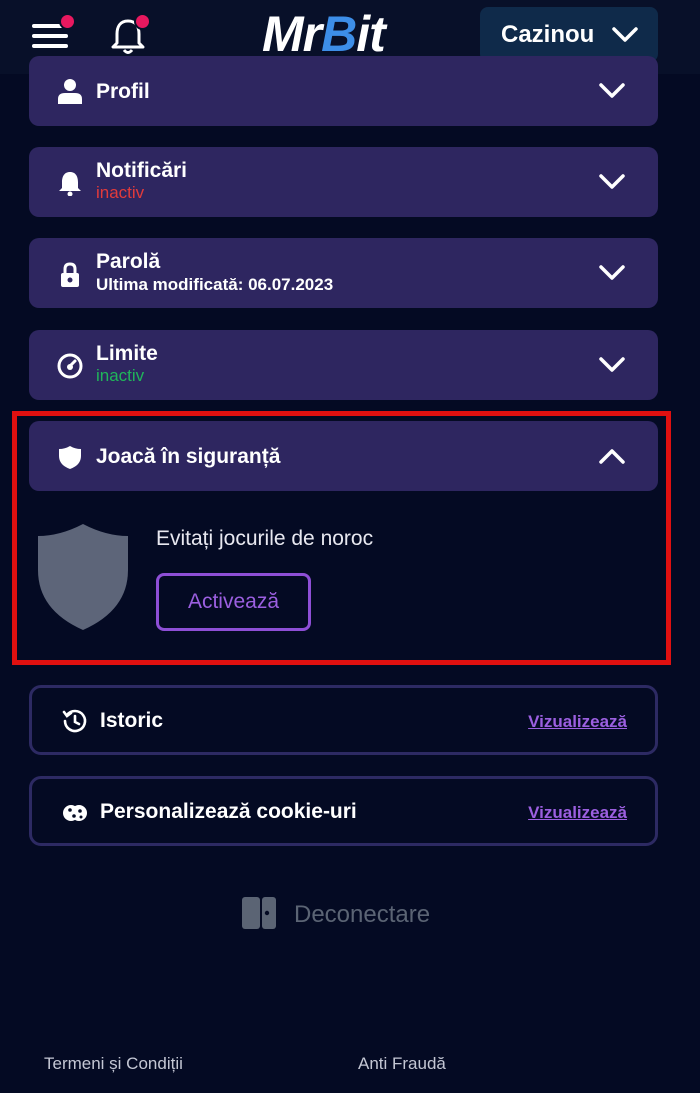  What do you see at coordinates (577, 813) in the screenshot?
I see `cookies-view-link: Vizualizează` at bounding box center [577, 813].